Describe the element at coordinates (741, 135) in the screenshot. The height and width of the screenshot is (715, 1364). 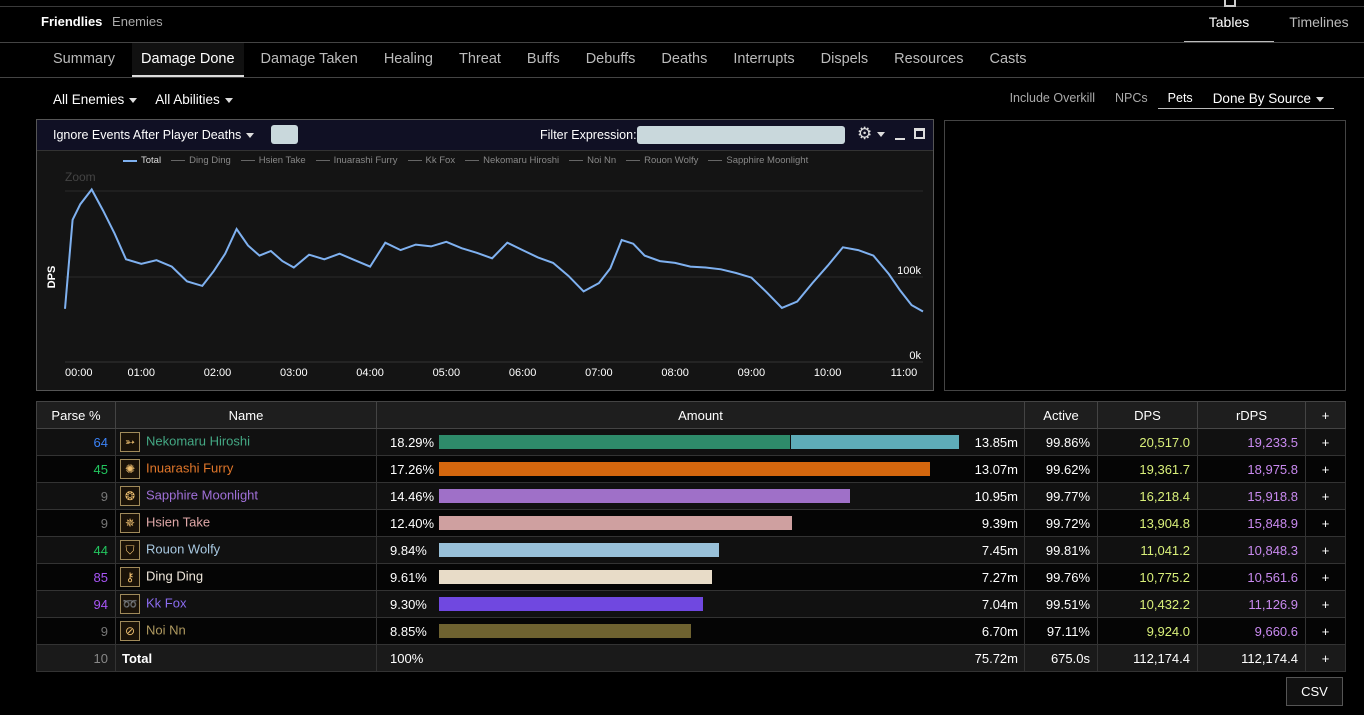
I see `filter-expression-input` at that location.